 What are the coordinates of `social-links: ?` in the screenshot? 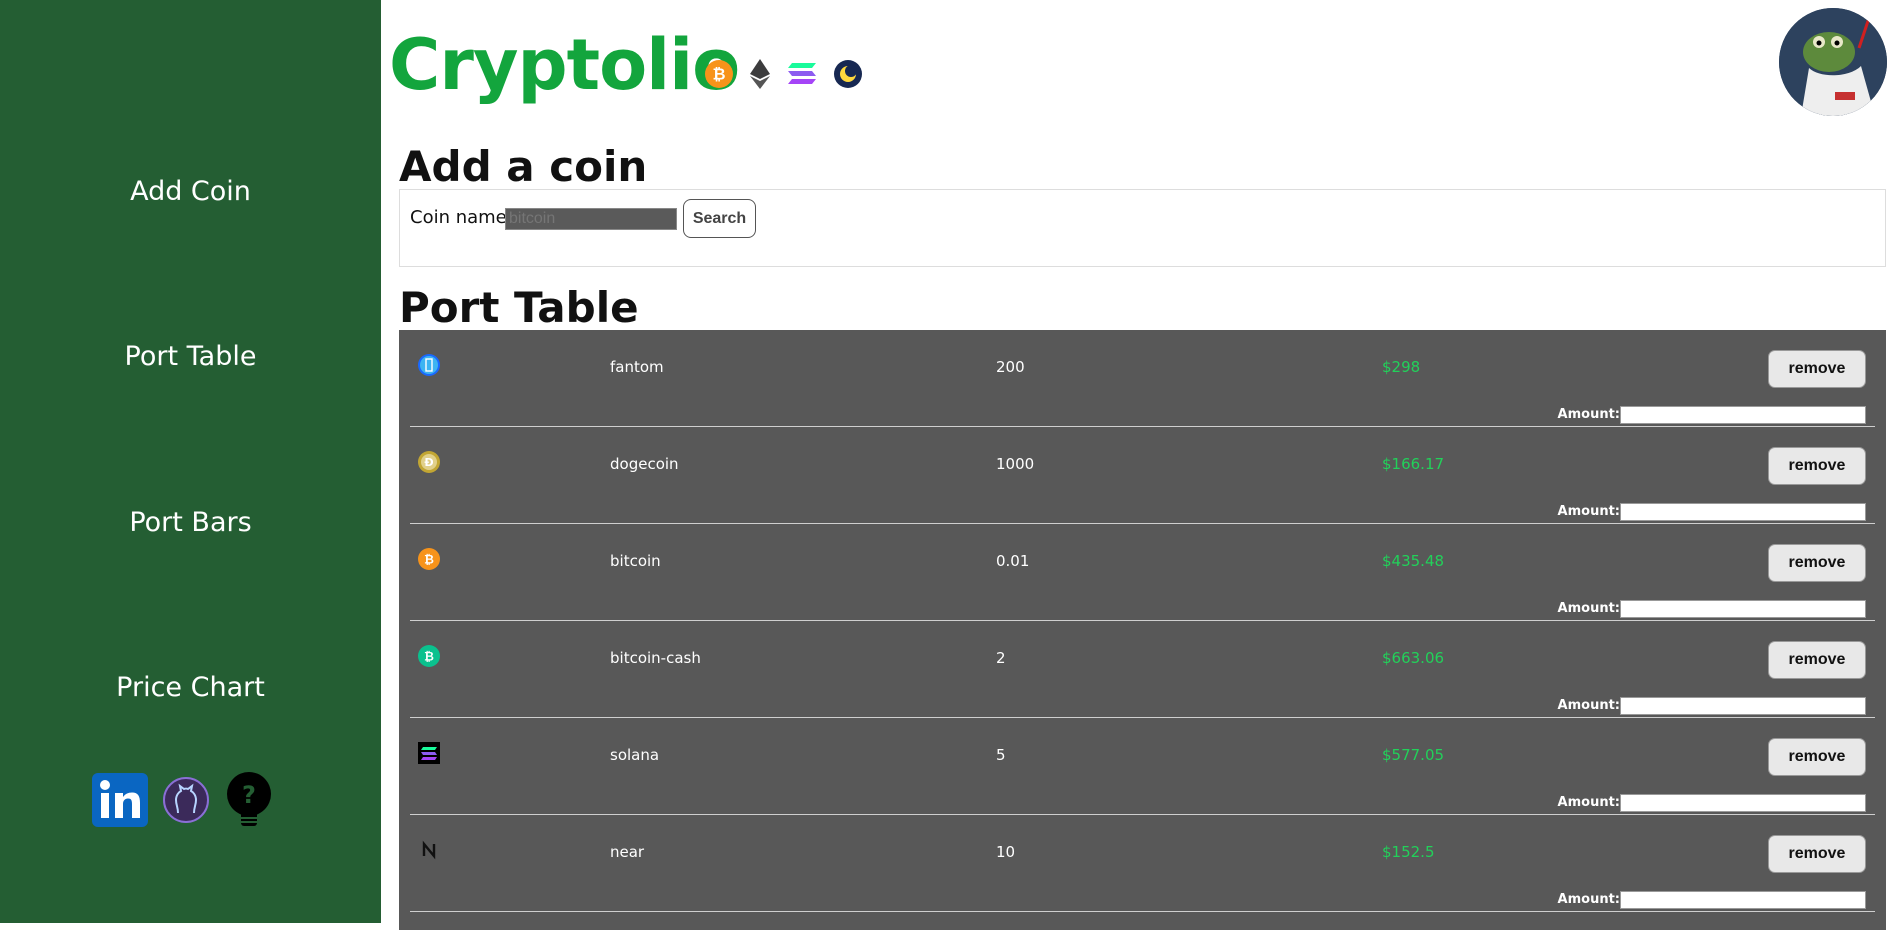 It's located at (183, 800).